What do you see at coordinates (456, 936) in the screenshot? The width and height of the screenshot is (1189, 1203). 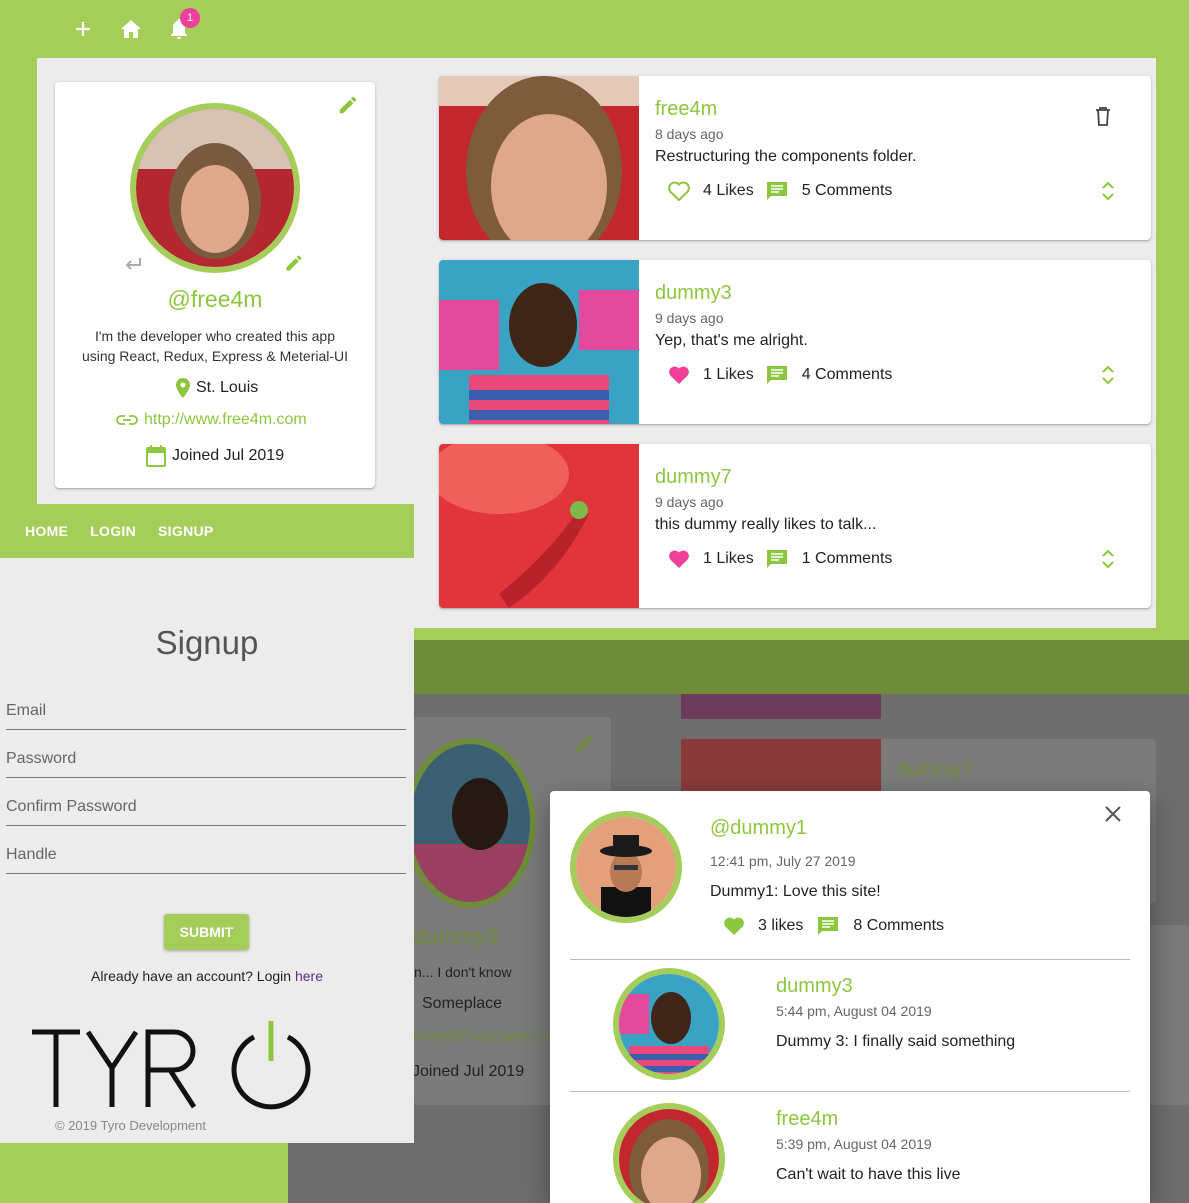 I see `dimmed-handle: dummy3` at bounding box center [456, 936].